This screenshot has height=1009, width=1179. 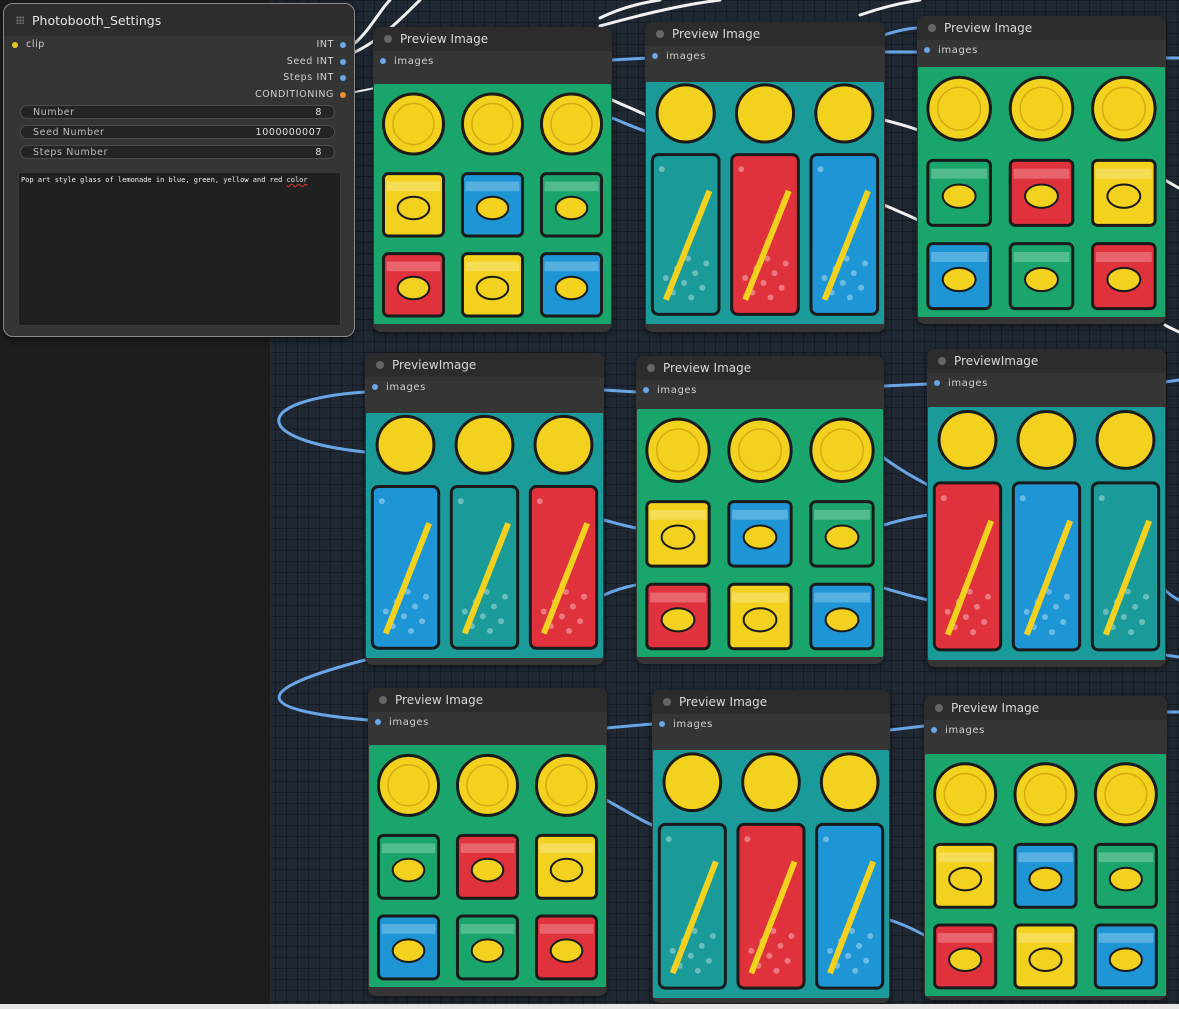 What do you see at coordinates (343, 62) in the screenshot?
I see `output-seed-int-slot` at bounding box center [343, 62].